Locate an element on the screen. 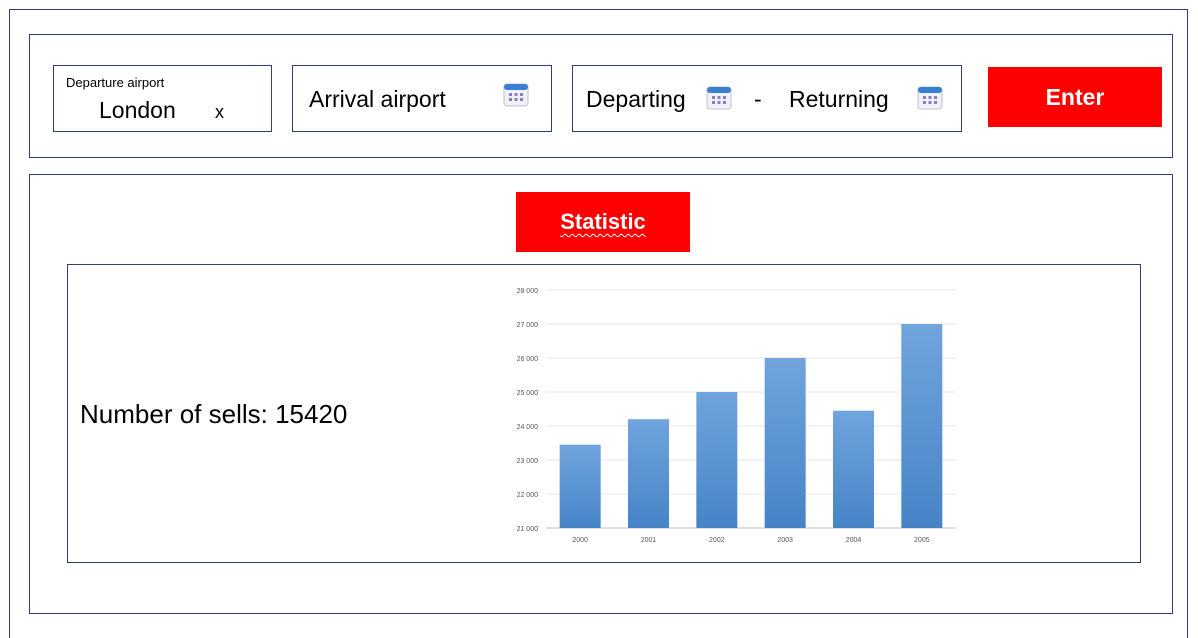 Image resolution: width=1198 pixels, height=638 pixels. arrival-airport-field: Arrival airport is located at coordinates (422, 98).